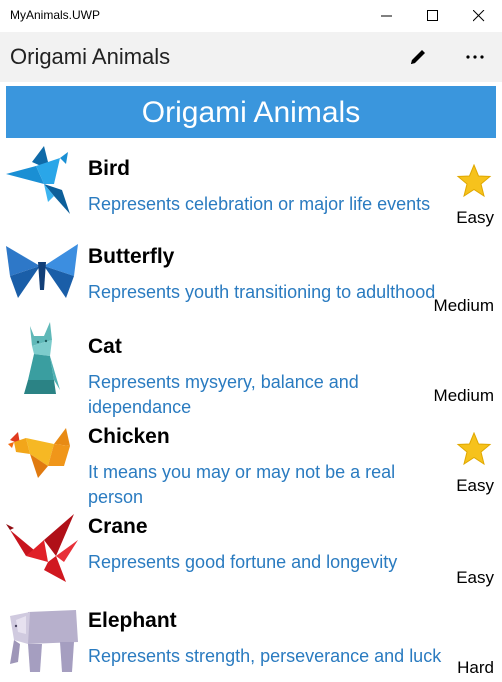 Image resolution: width=502 pixels, height=682 pixels. I want to click on origami-cat-icon, so click(42, 358).